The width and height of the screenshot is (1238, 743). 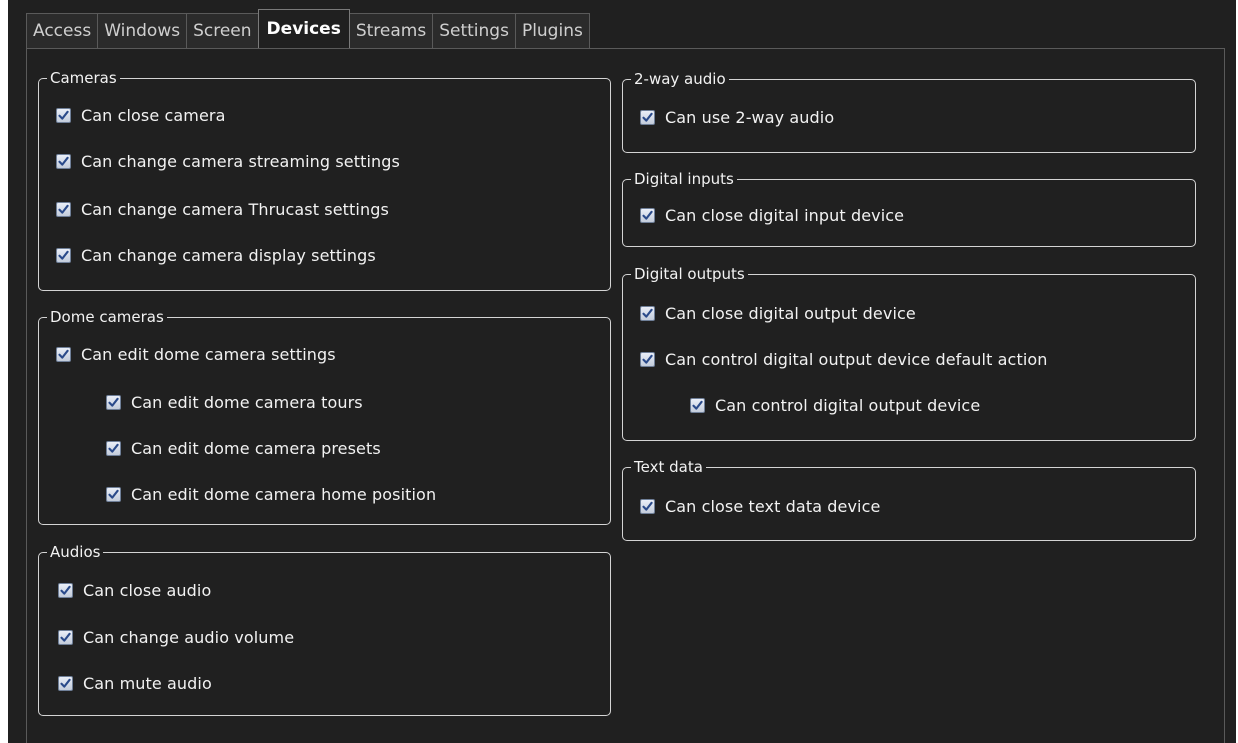 I want to click on group-title: Cameras, so click(x=83, y=78).